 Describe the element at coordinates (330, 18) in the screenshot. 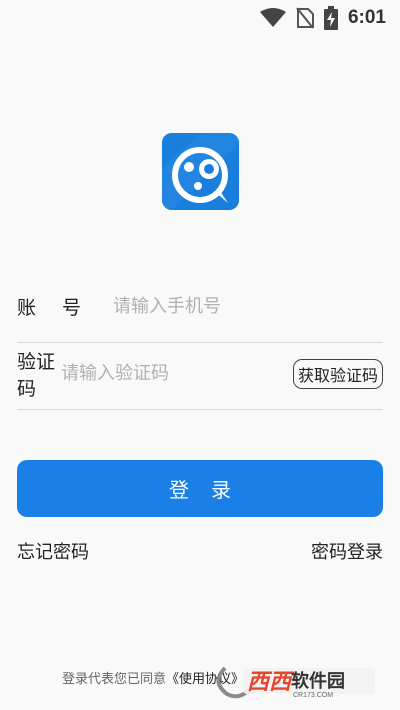

I see `battery-charging-icon` at that location.